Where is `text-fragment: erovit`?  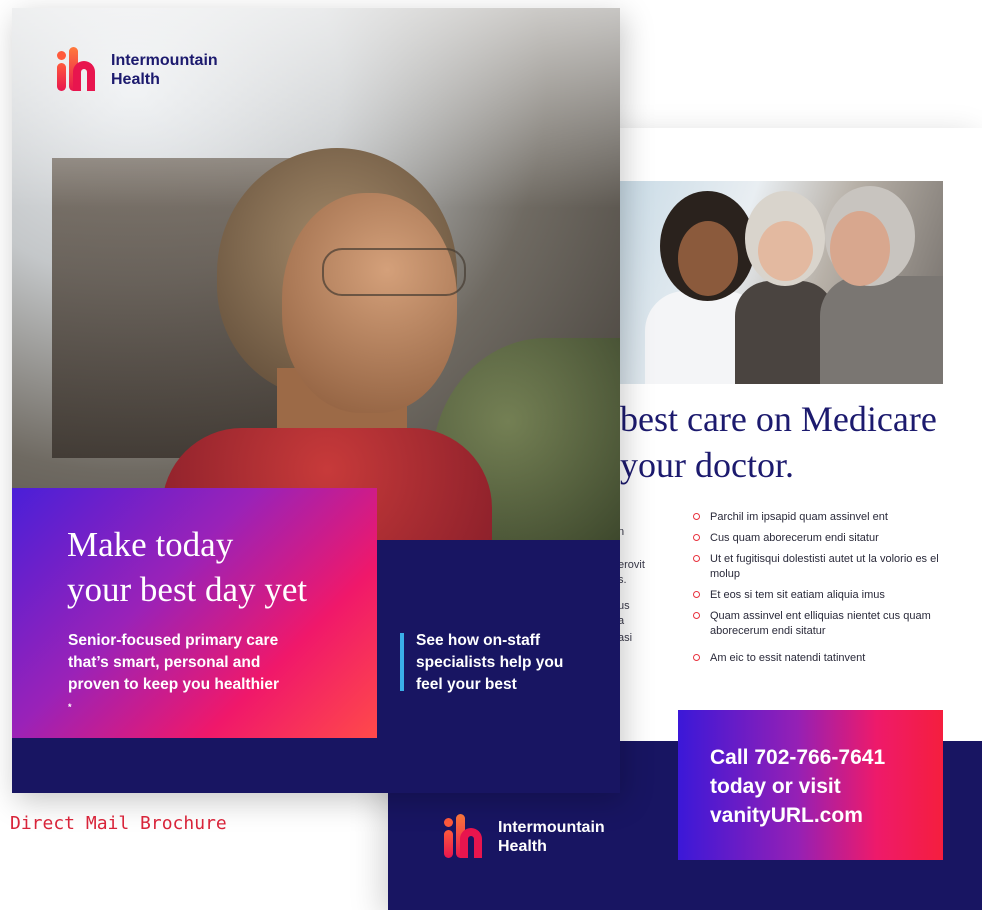
text-fragment: erovit is located at coordinates (631, 565).